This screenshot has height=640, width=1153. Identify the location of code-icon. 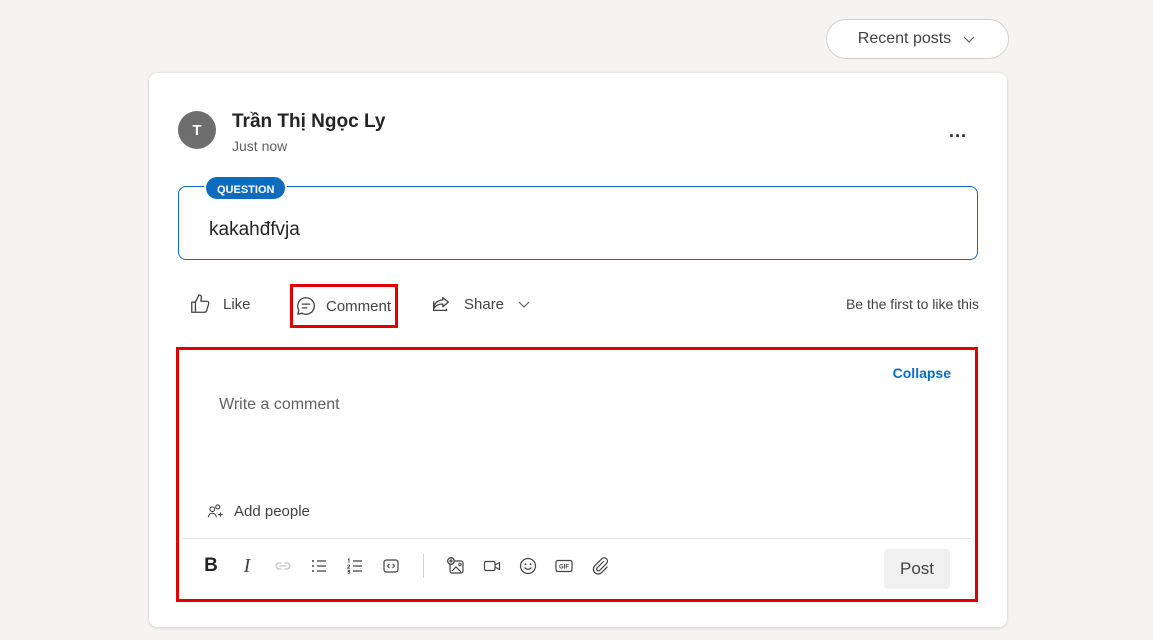
(391, 566).